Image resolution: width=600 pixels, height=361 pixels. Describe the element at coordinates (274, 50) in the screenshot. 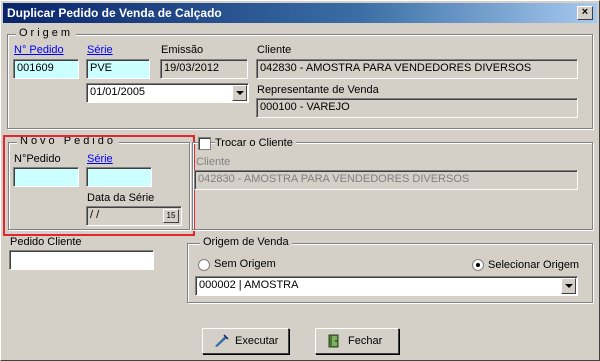

I see `origem-cliente-label: Cliente` at that location.